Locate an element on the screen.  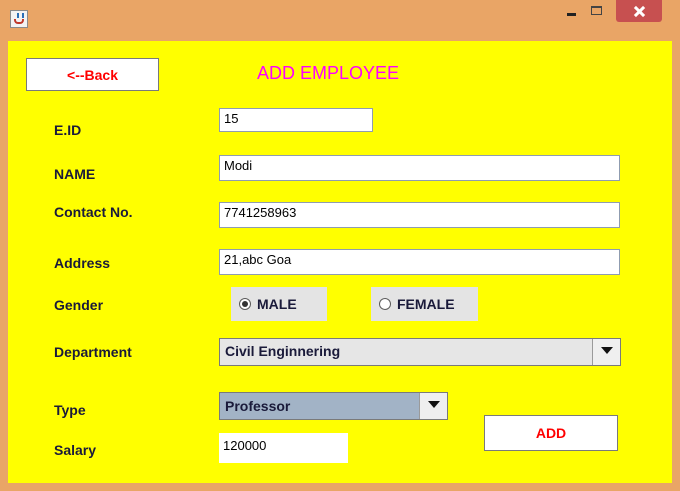
title-bar is located at coordinates (340, 20).